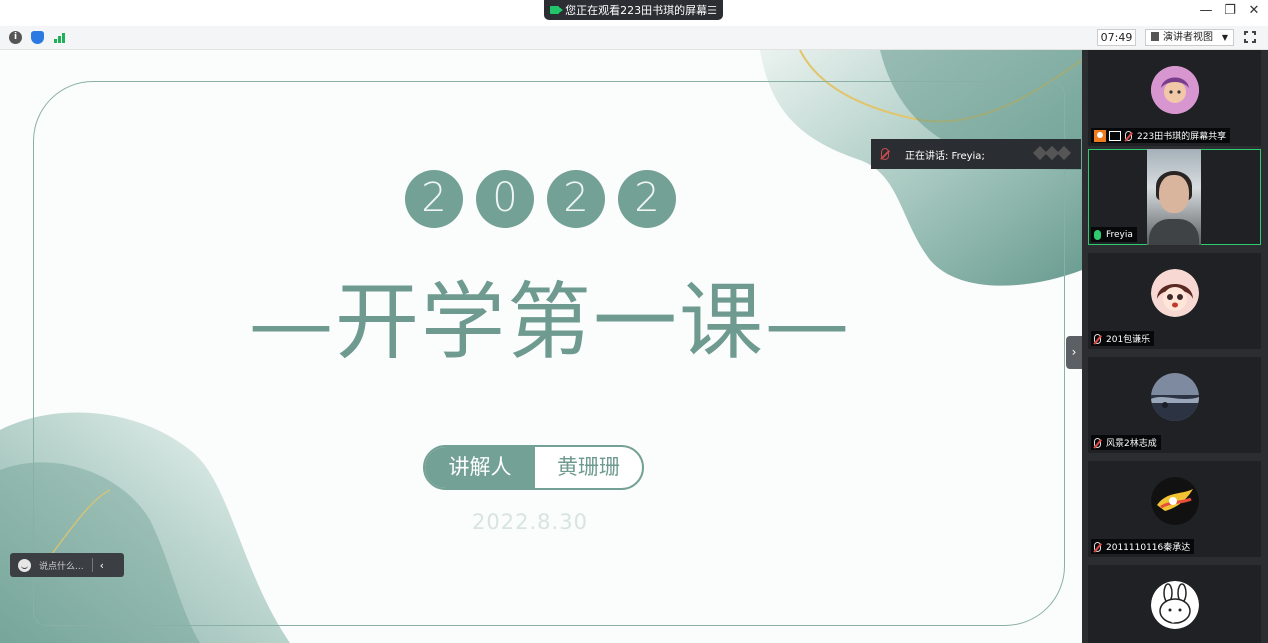 This screenshot has height=643, width=1268. I want to click on participant-name: 2011110116秦承达, so click(1148, 548).